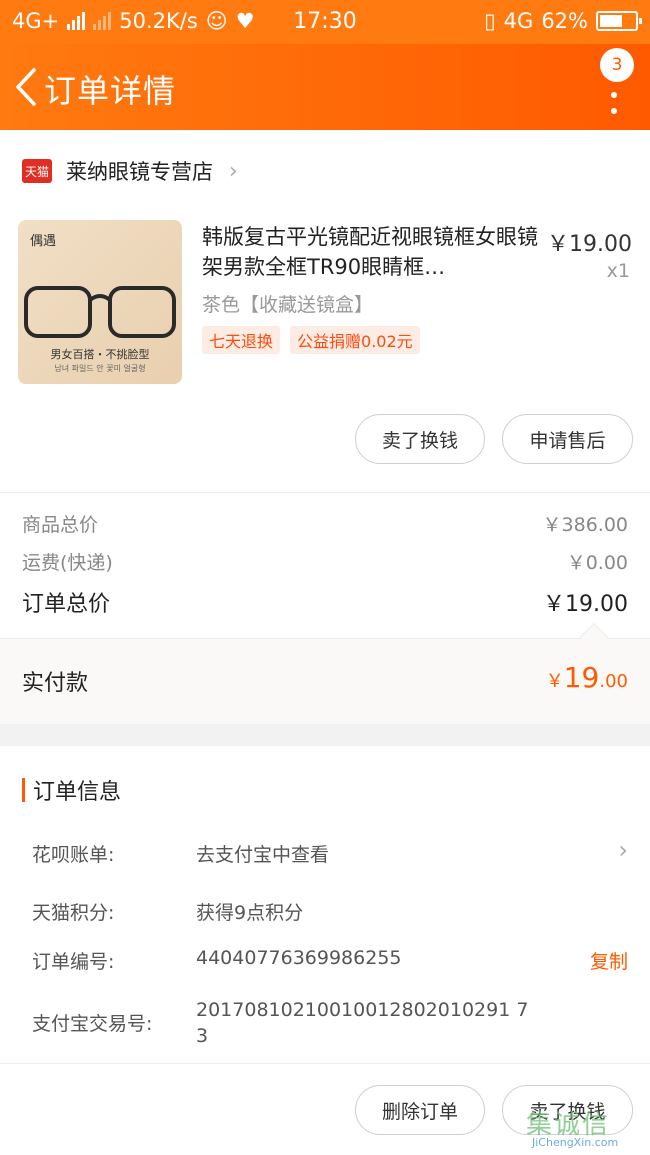 Image resolution: width=650 pixels, height=1155 pixels. Describe the element at coordinates (567, 439) in the screenshot. I see `after-sale-button: 申请售后` at that location.